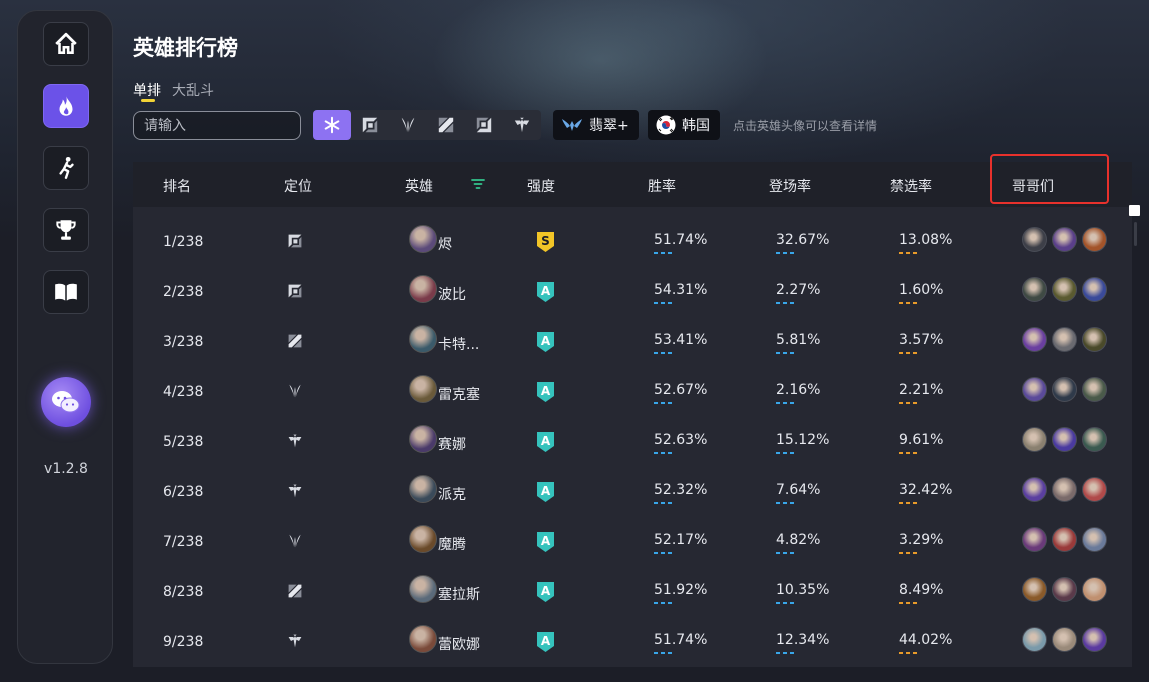  Describe the element at coordinates (446, 125) in the screenshot. I see `role-filter-mid` at that location.